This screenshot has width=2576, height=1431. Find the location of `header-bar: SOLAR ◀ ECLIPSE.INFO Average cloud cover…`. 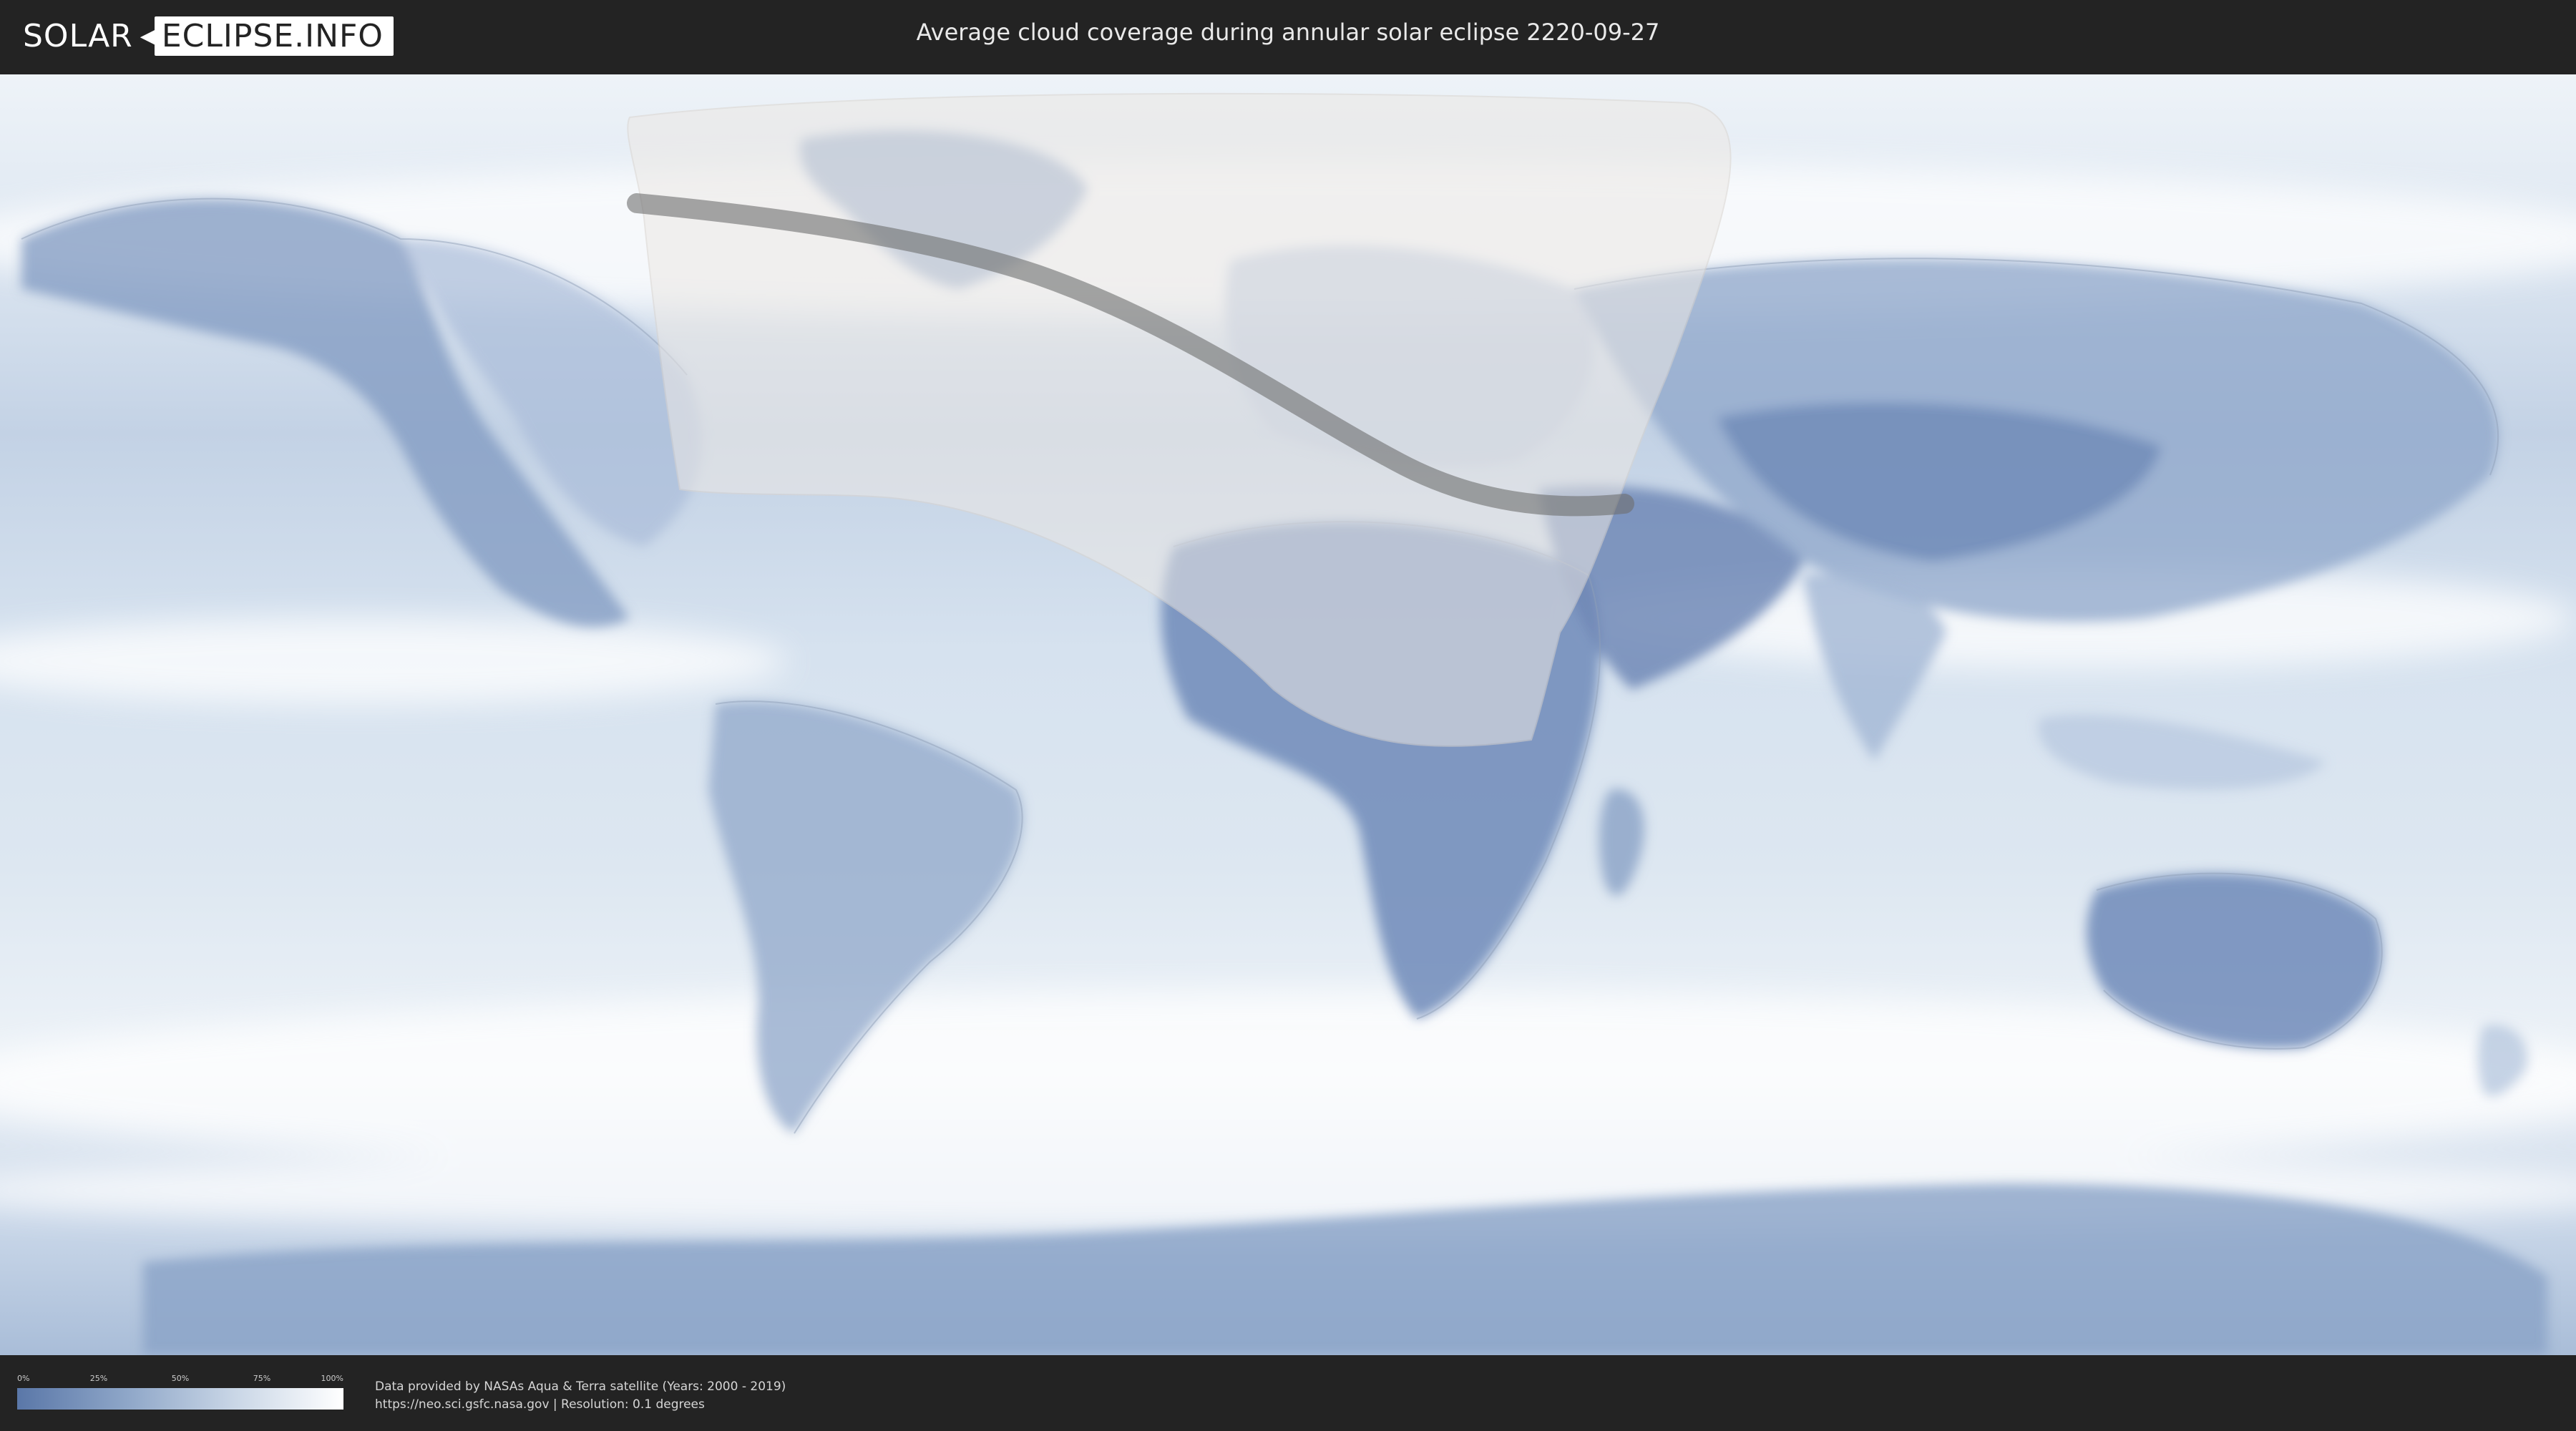

header-bar: SOLAR ◀ ECLIPSE.INFO Average cloud cover… is located at coordinates (1288, 36).